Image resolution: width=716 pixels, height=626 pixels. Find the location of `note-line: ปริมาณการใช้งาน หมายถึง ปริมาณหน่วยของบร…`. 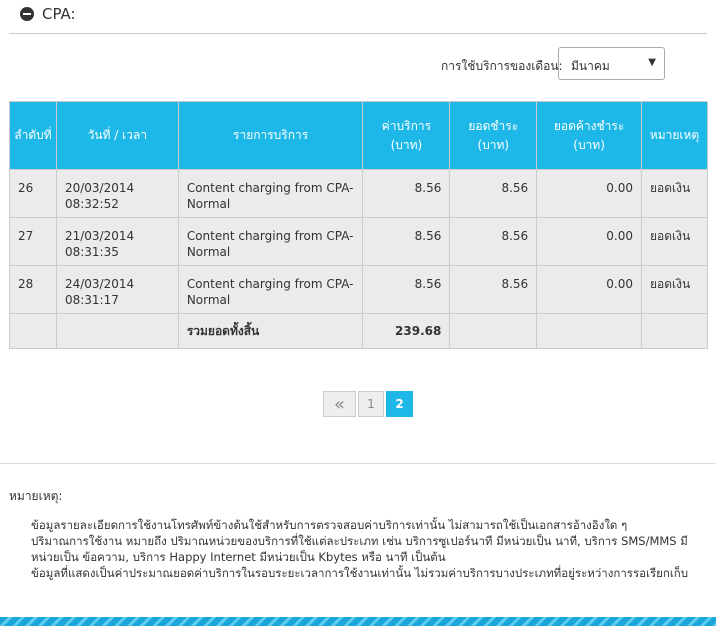

note-line: ปริมาณการใช้งาน หมายถึง ปริมาณหน่วยของบร… is located at coordinates (359, 549).